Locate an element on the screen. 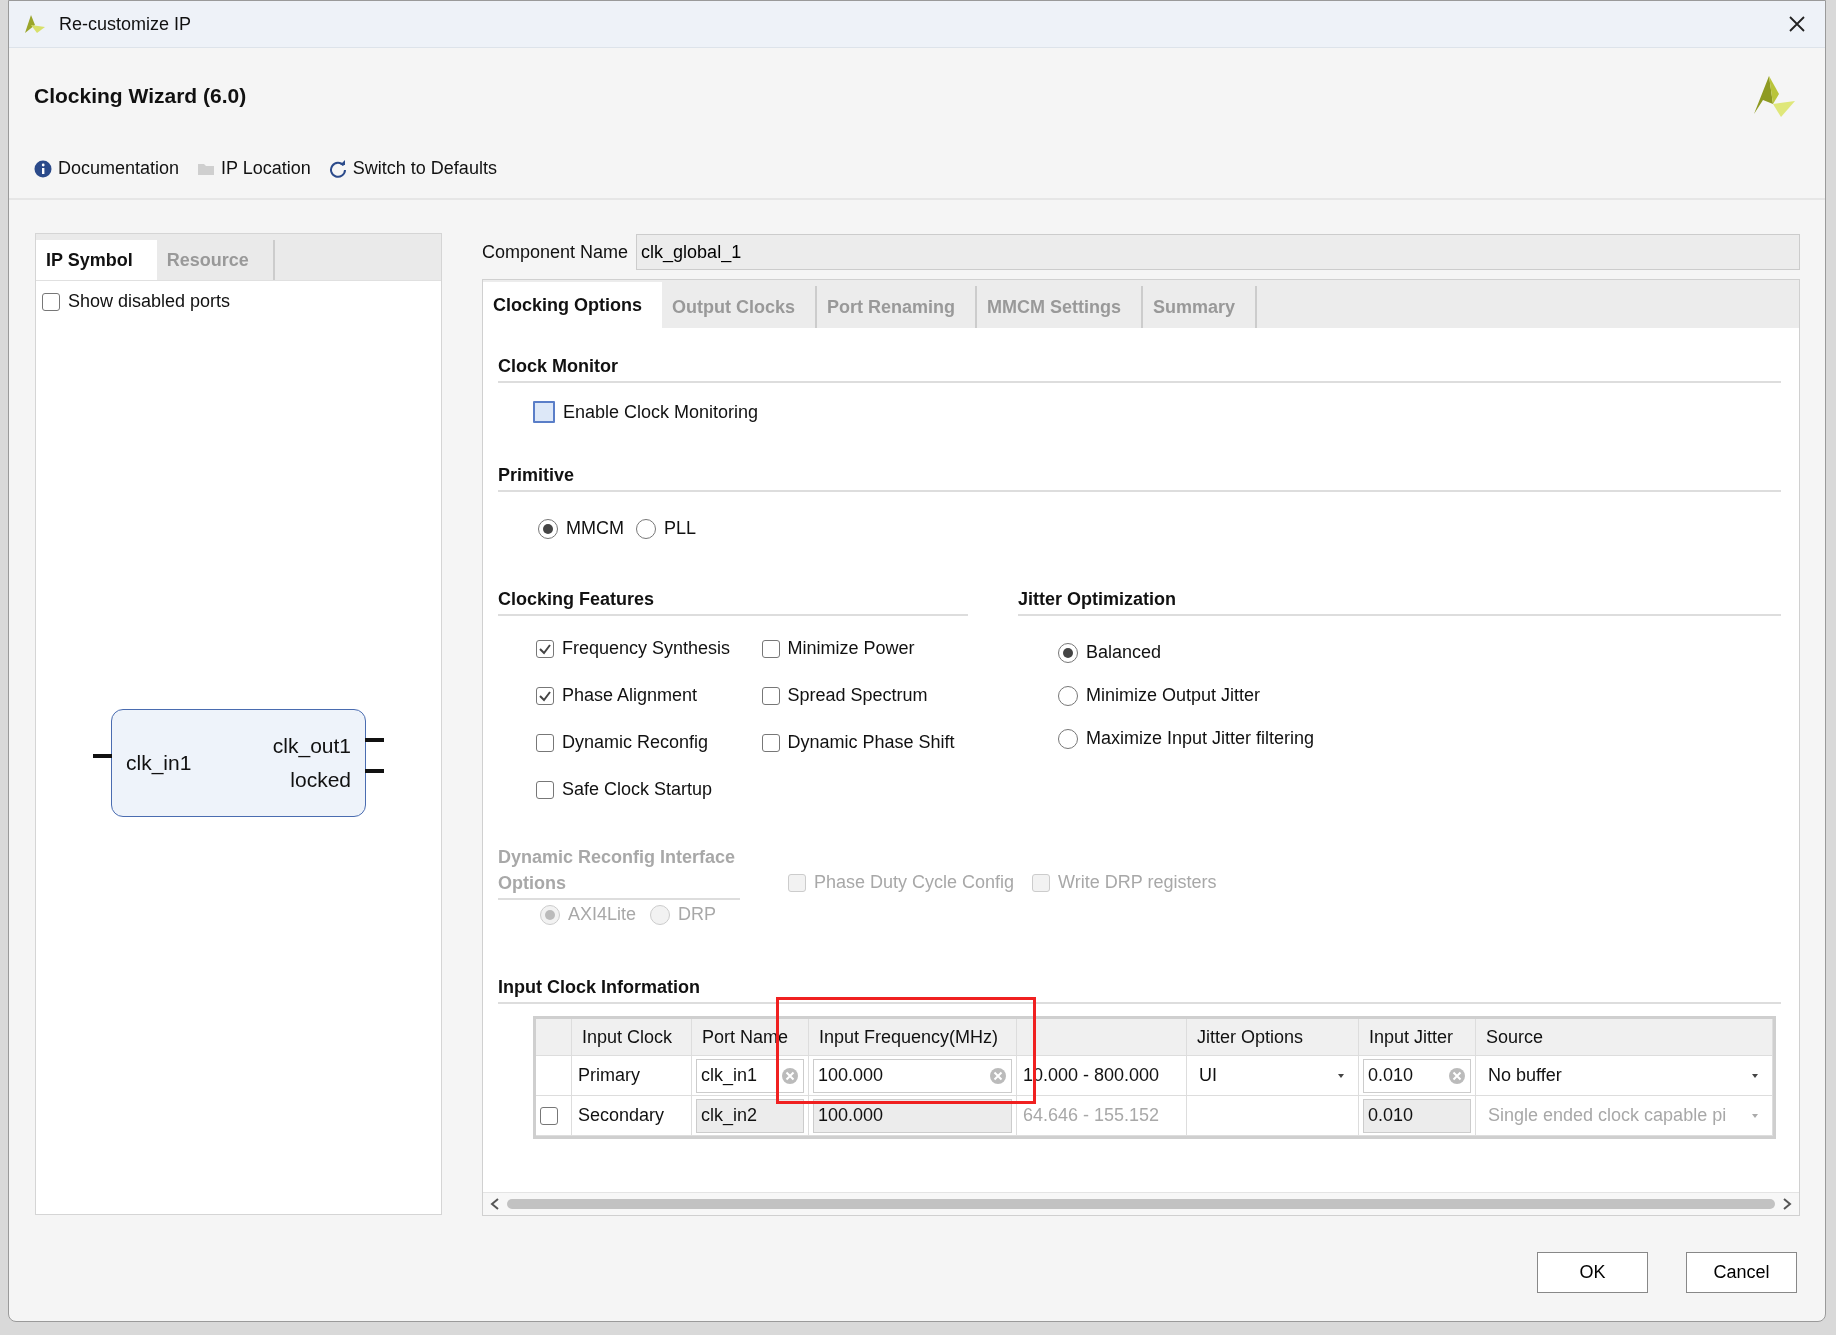  checkbox-label: Show disabled ports is located at coordinates (149, 301).